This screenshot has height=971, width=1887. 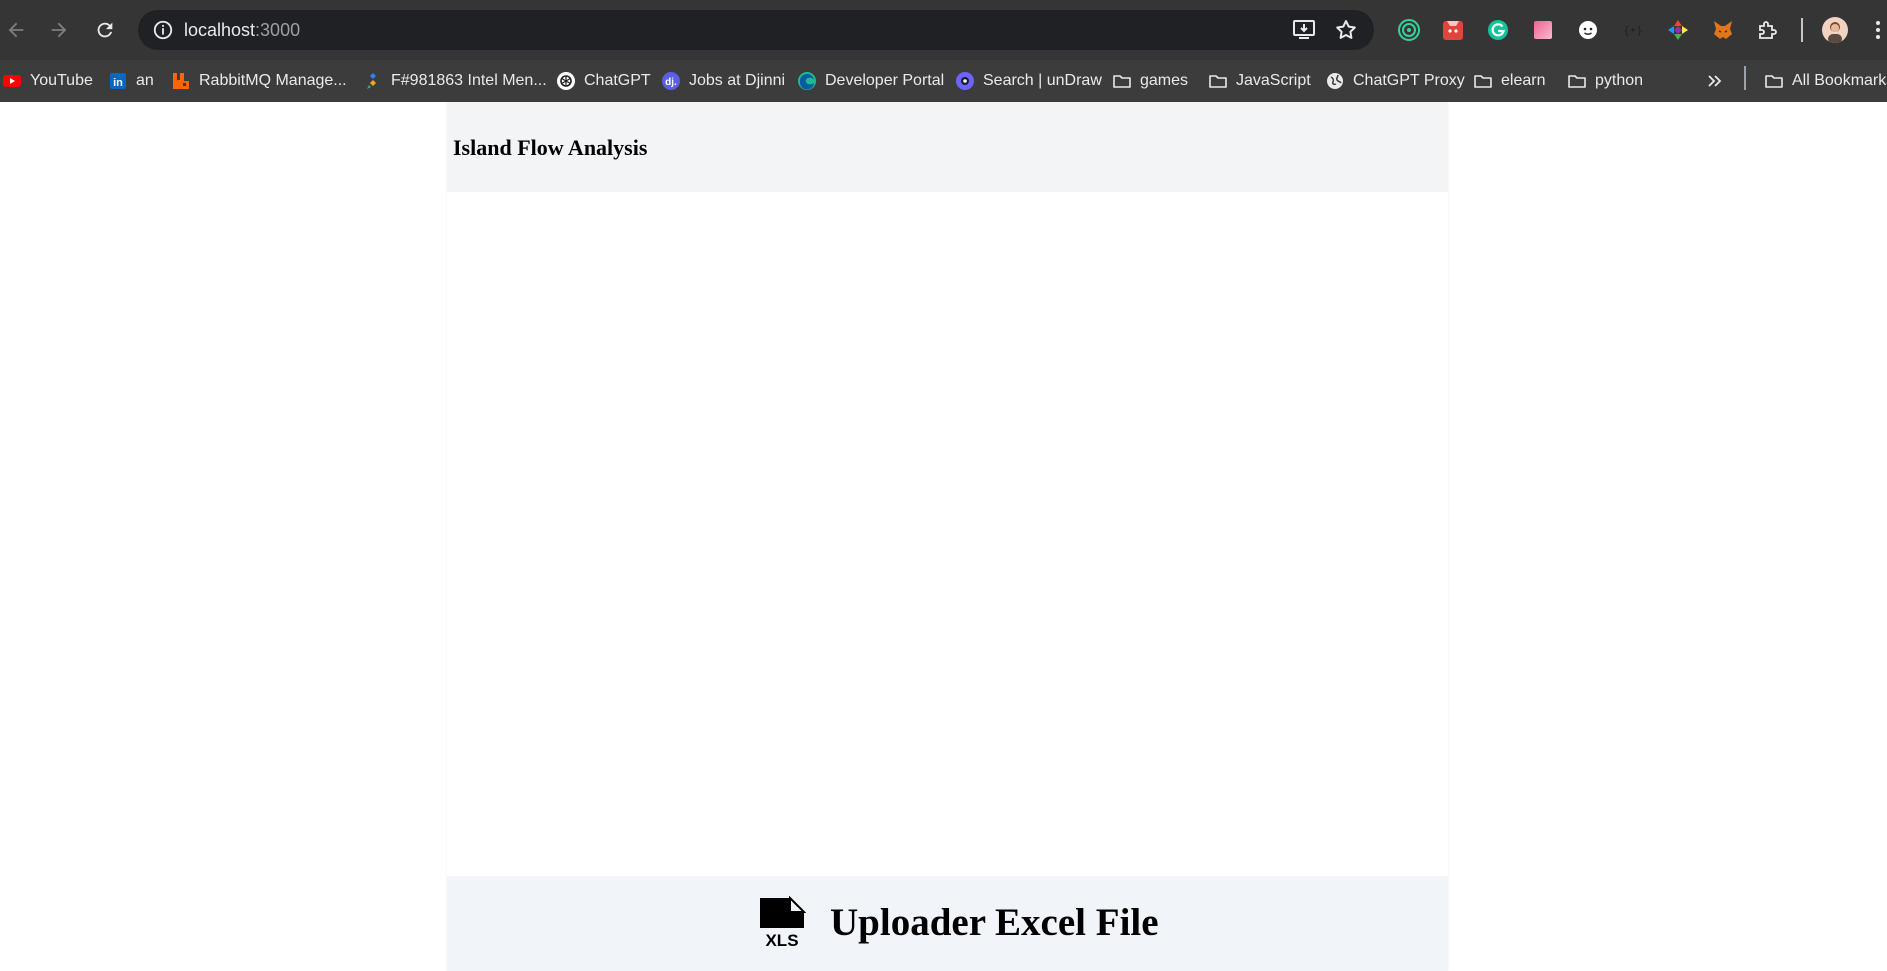 What do you see at coordinates (566, 81) in the screenshot?
I see `openai-icon` at bounding box center [566, 81].